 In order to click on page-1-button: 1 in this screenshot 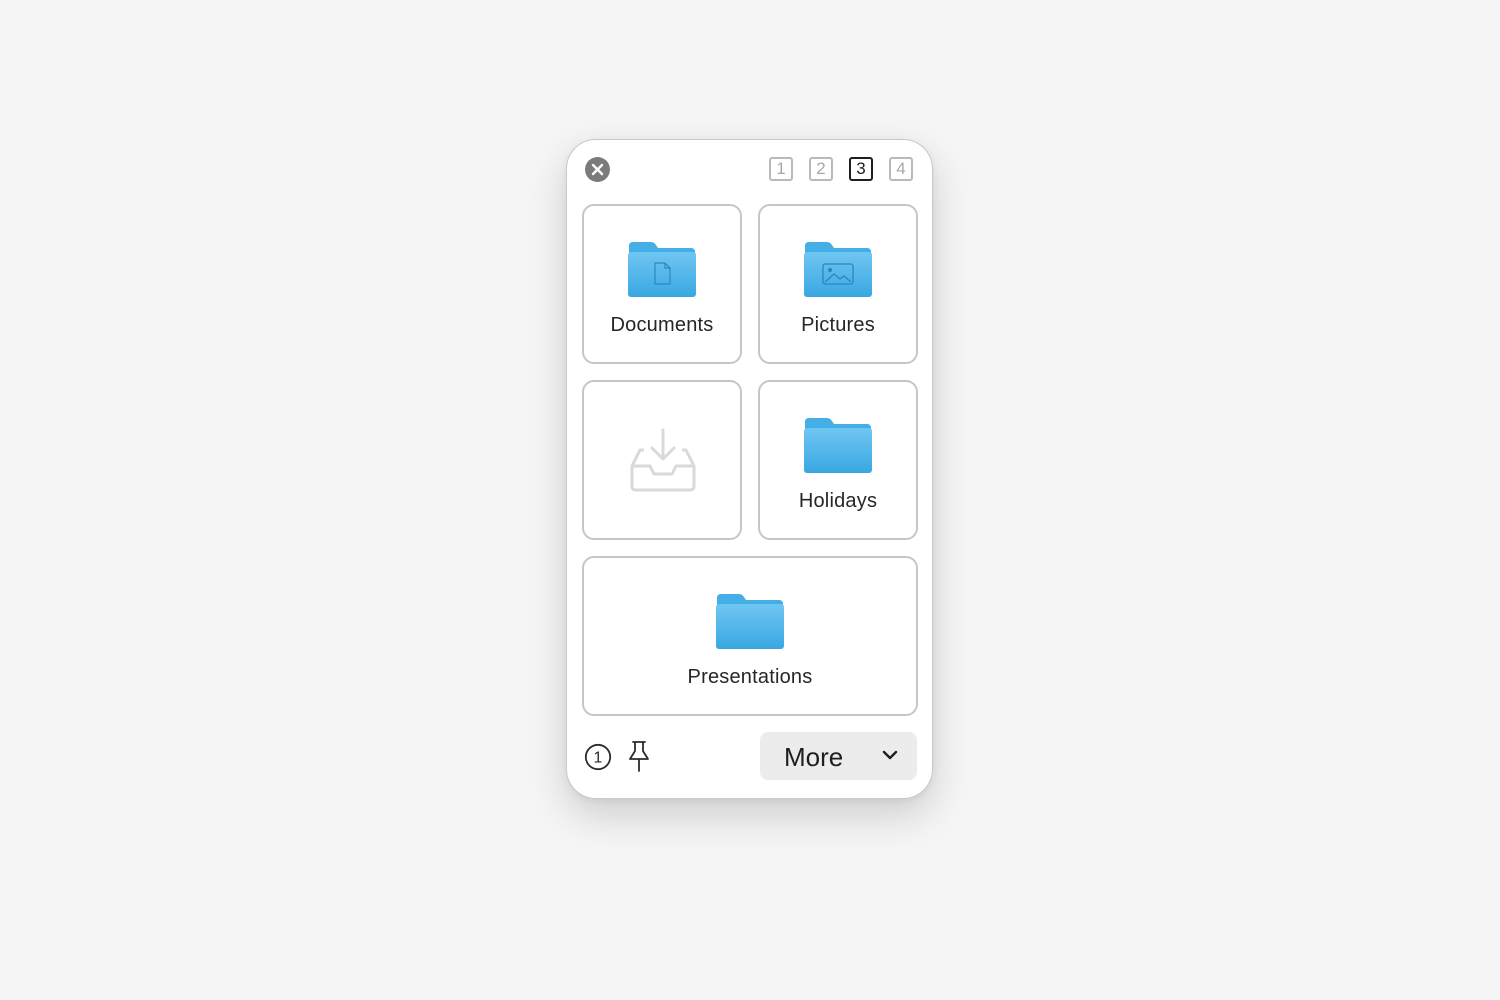, I will do `click(781, 169)`.